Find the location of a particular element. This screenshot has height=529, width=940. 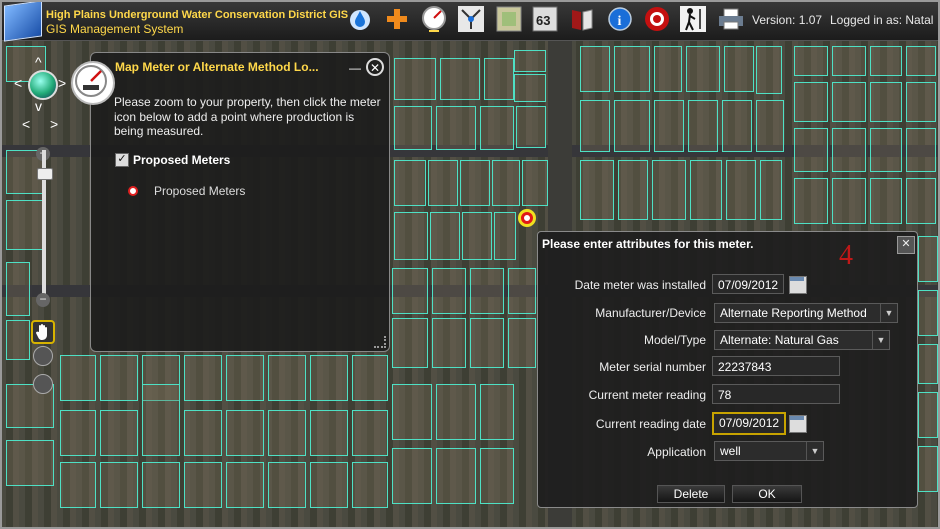

resize-grip-icon is located at coordinates (380, 342).